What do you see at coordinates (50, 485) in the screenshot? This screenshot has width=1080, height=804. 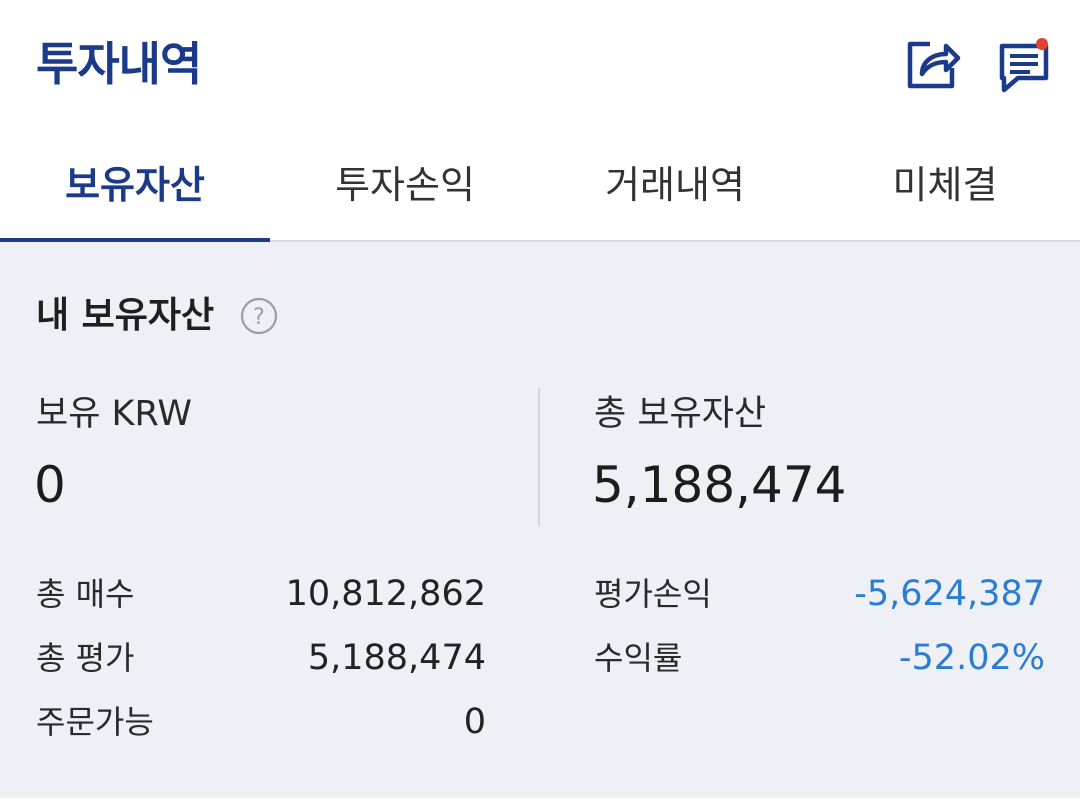 I see `krw-value: 0` at bounding box center [50, 485].